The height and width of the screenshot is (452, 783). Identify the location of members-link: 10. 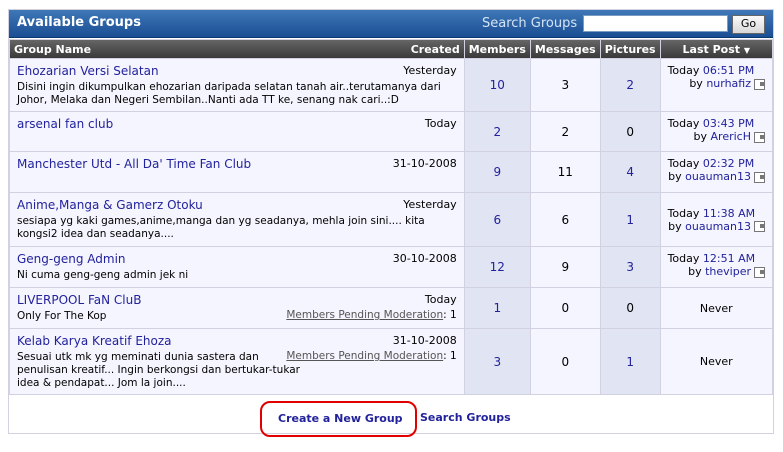
(497, 85).